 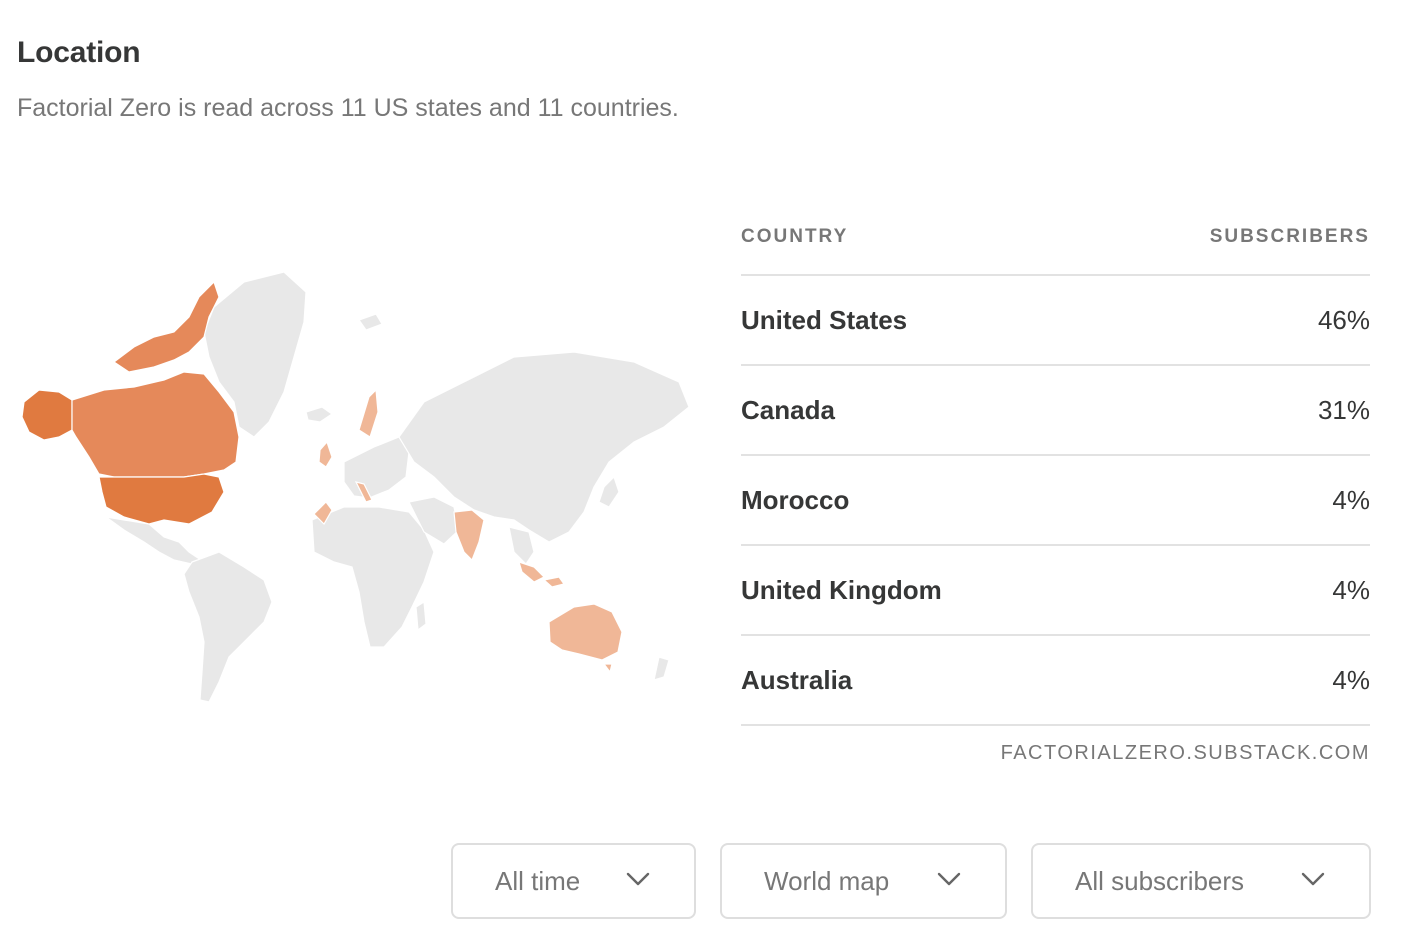 I want to click on map-uk, so click(x=325, y=454).